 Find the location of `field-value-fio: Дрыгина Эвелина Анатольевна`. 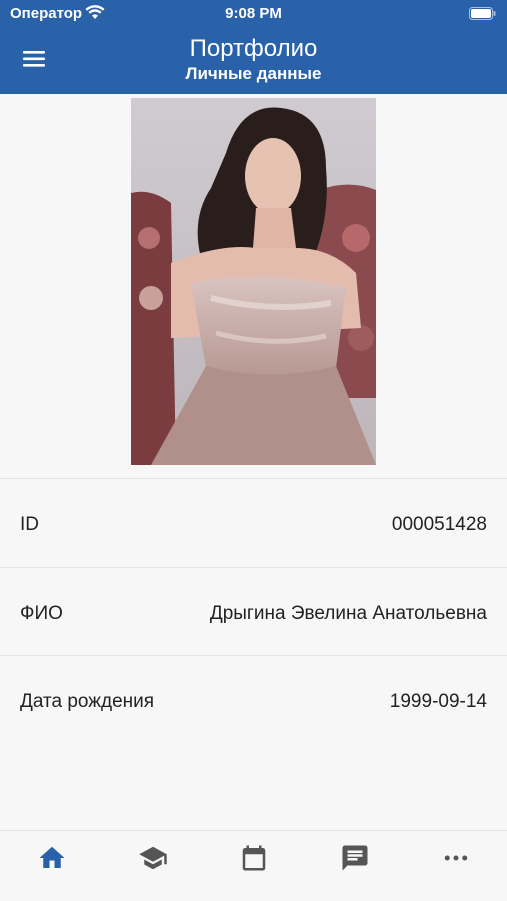

field-value-fio: Дрыгина Эвелина Анатольевна is located at coordinates (348, 613).